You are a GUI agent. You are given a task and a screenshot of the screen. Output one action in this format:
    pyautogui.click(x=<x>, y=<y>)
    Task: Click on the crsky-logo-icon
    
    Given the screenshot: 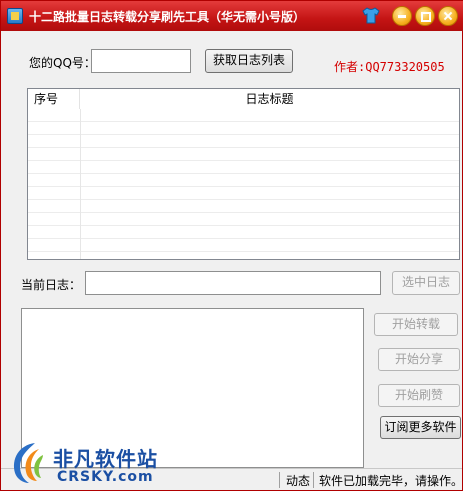 What is the action you would take?
    pyautogui.click(x=28, y=463)
    